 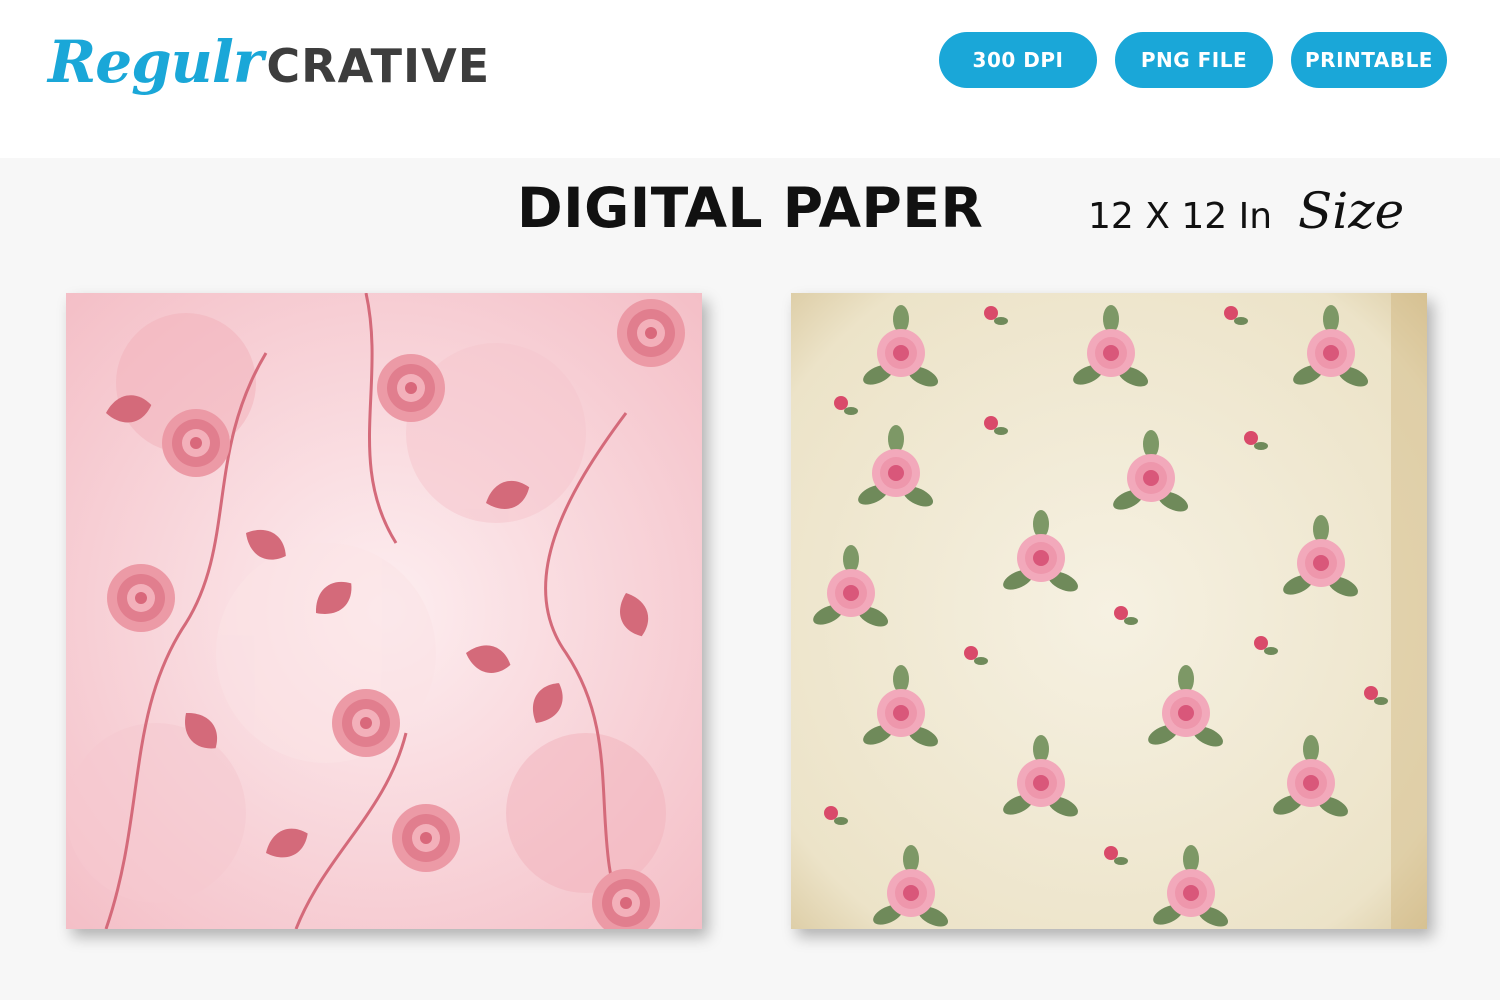 I want to click on feature-badges: 300 DPI PNG FILE PRINTABLE, so click(x=1193, y=60).